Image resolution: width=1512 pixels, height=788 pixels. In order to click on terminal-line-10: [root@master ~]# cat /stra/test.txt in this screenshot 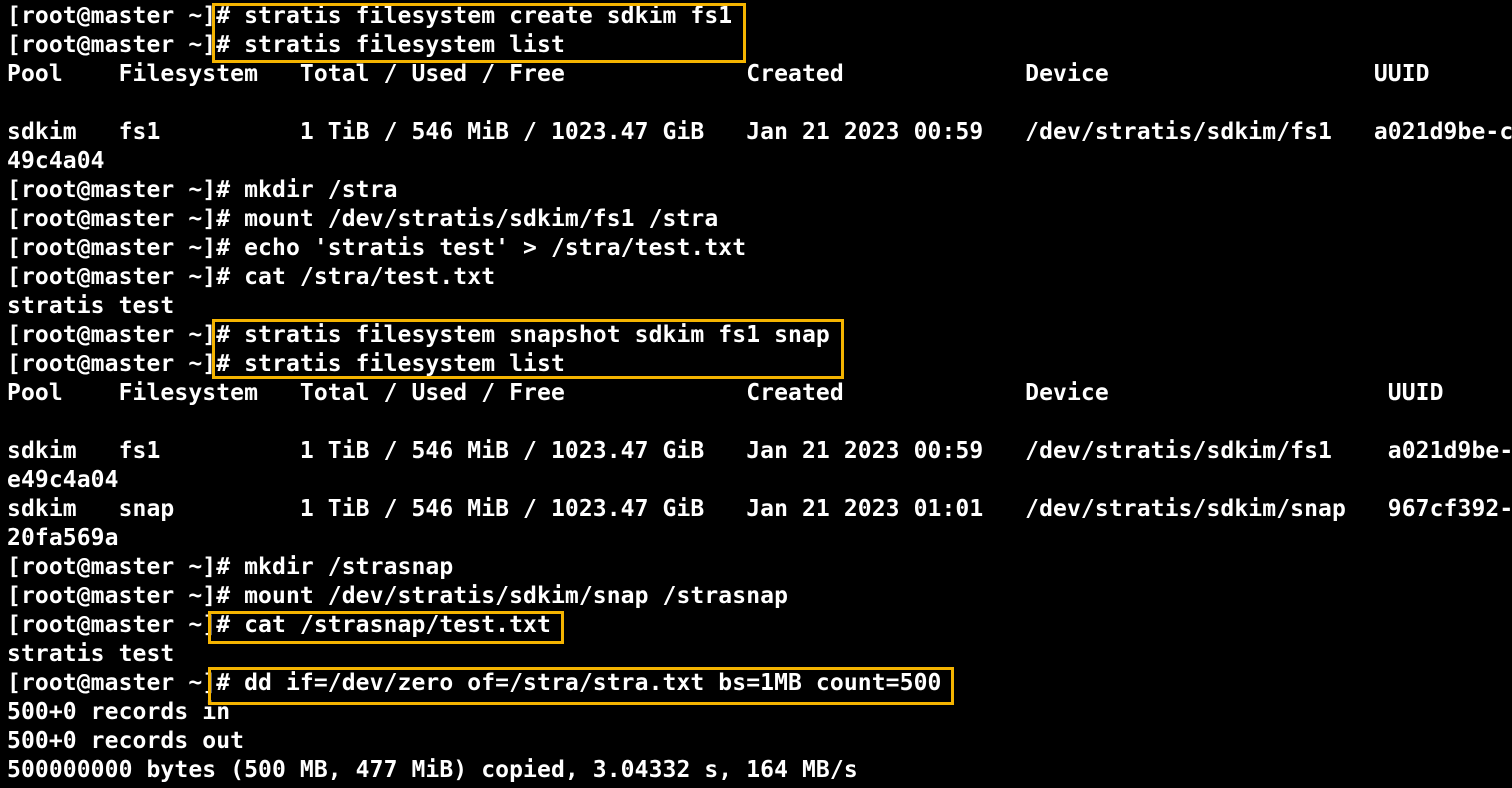, I will do `click(251, 277)`.